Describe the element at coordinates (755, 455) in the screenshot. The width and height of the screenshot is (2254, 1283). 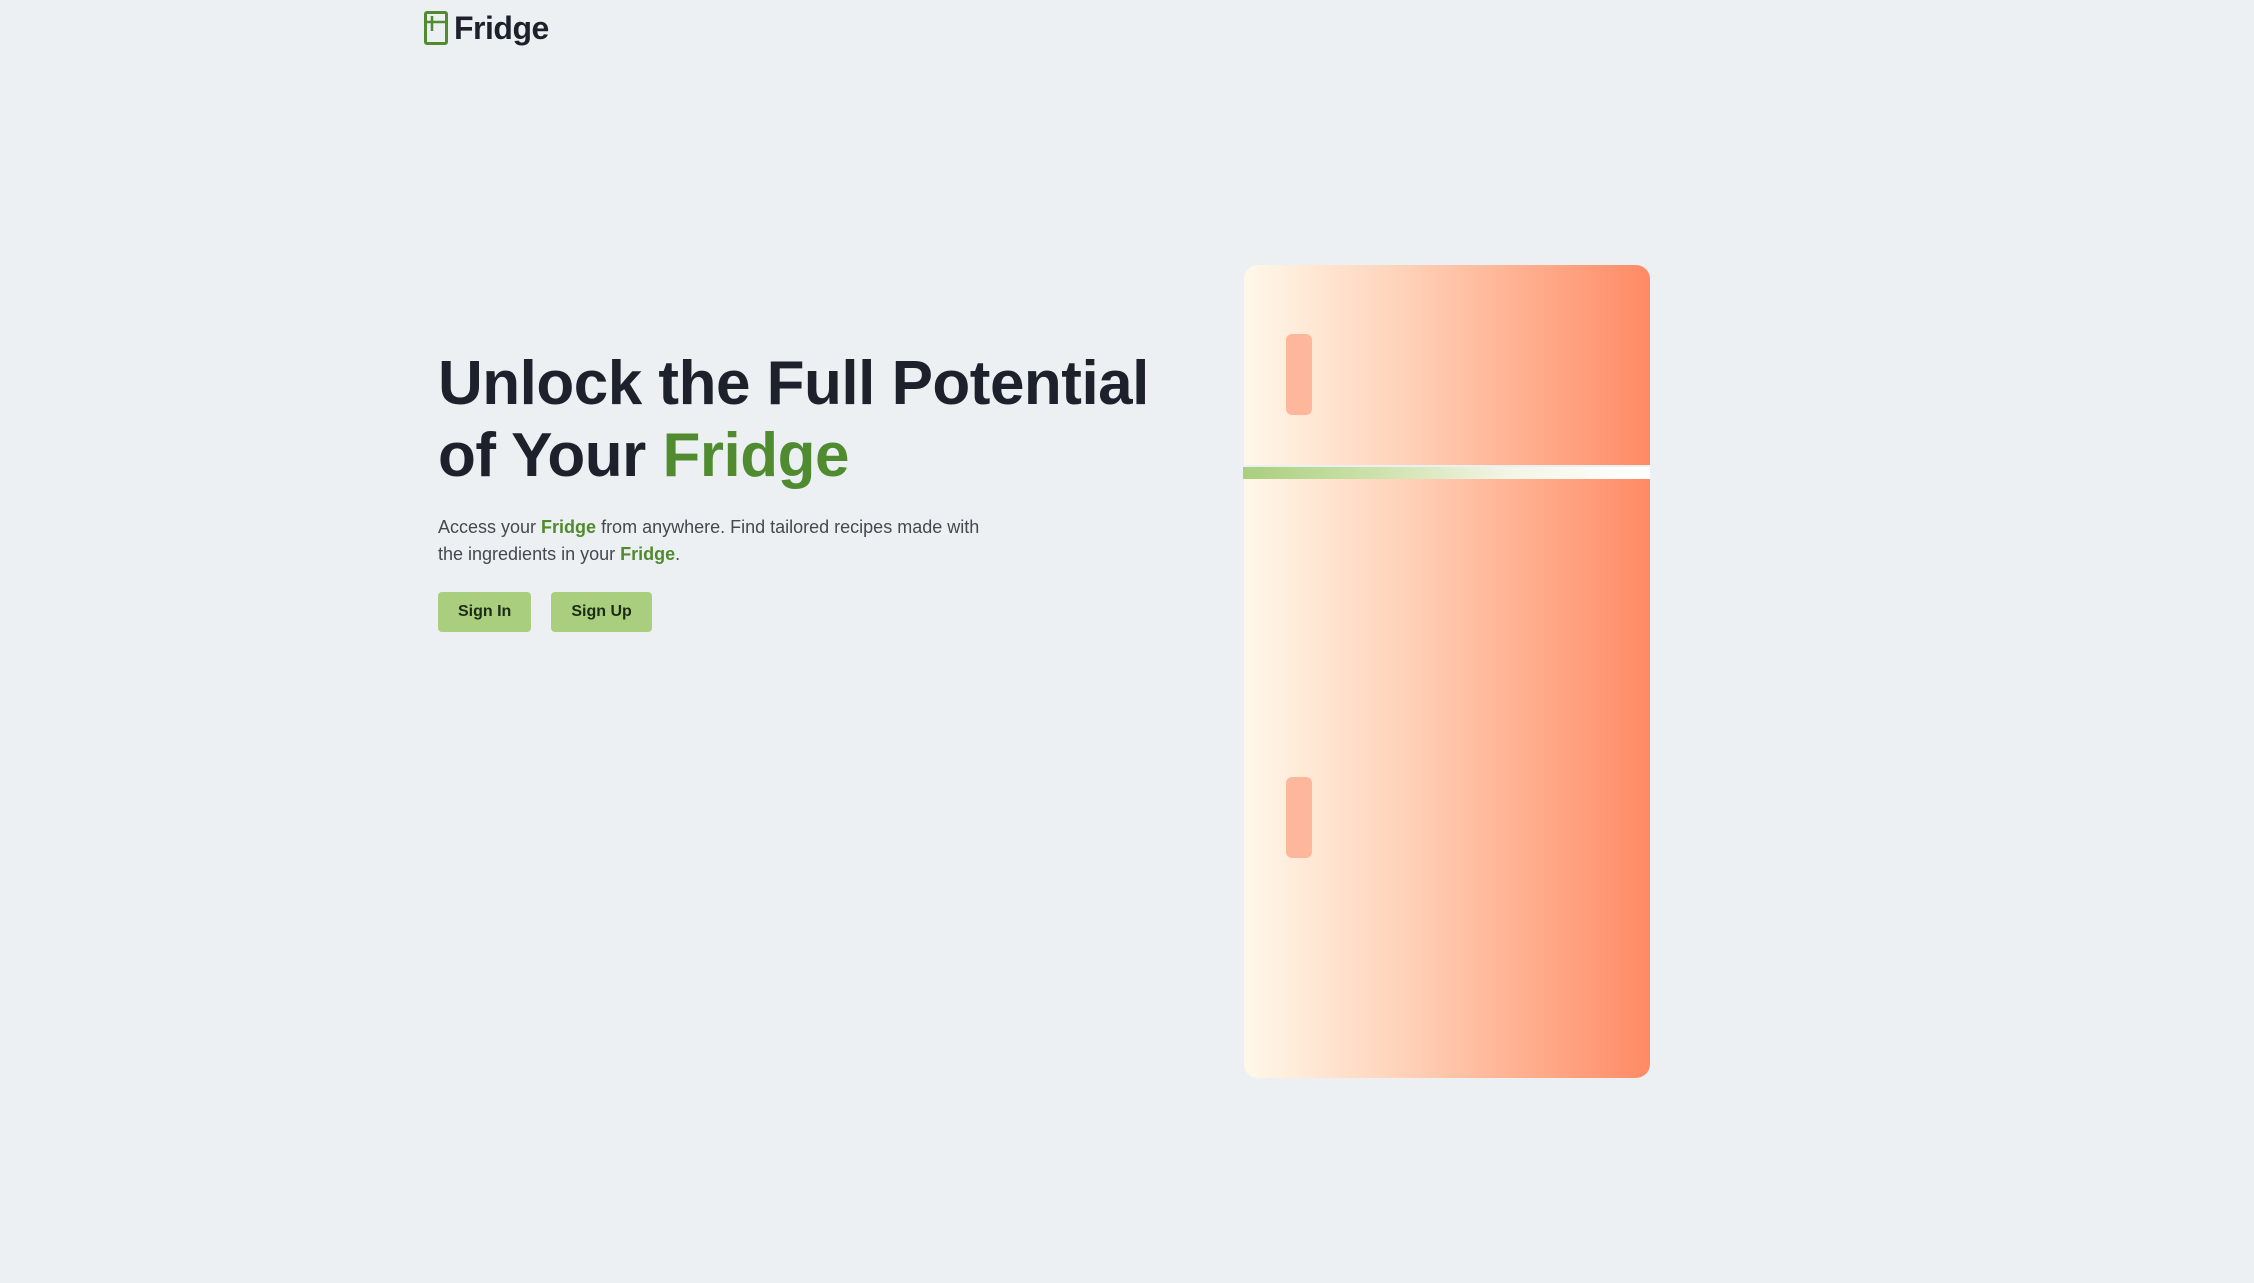
I see `hero-title-accent: Fridge` at that location.